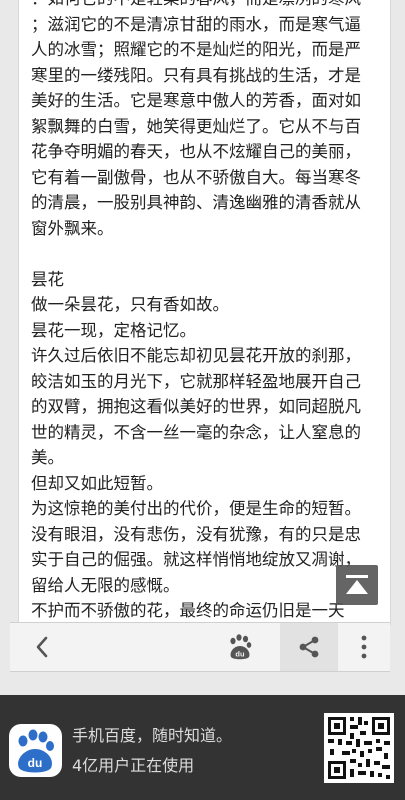 The height and width of the screenshot is (800, 405). Describe the element at coordinates (206, 6) in the screenshot. I see `article-line: ：如何它的不是轻柔的春风，而是凛冽的寒风` at that location.